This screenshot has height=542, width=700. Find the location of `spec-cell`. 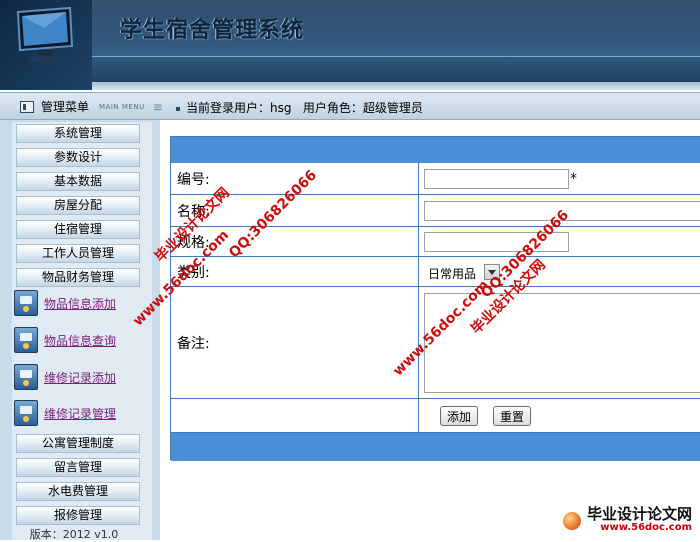

spec-cell is located at coordinates (560, 241).